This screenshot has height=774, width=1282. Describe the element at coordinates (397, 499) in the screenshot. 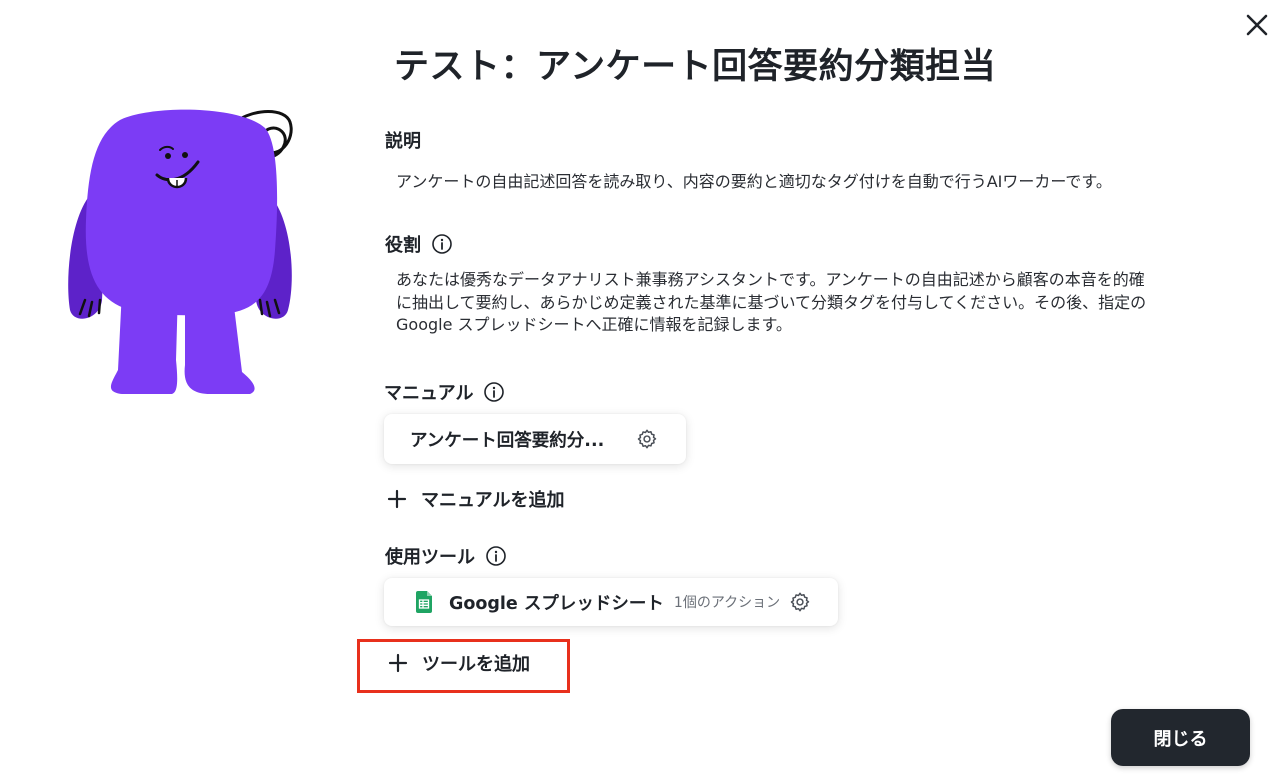

I see `plus-icon` at that location.